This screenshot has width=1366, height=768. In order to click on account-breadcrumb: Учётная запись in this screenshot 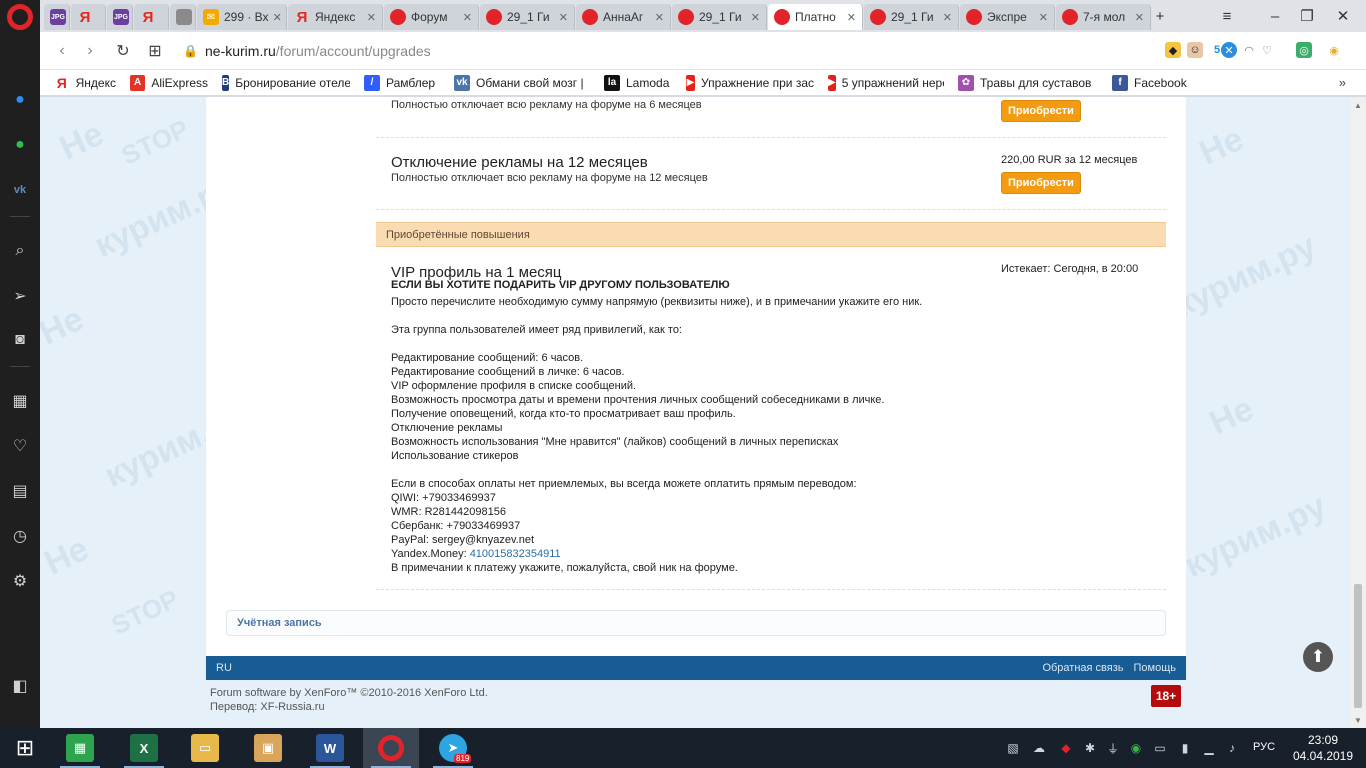, I will do `click(696, 623)`.